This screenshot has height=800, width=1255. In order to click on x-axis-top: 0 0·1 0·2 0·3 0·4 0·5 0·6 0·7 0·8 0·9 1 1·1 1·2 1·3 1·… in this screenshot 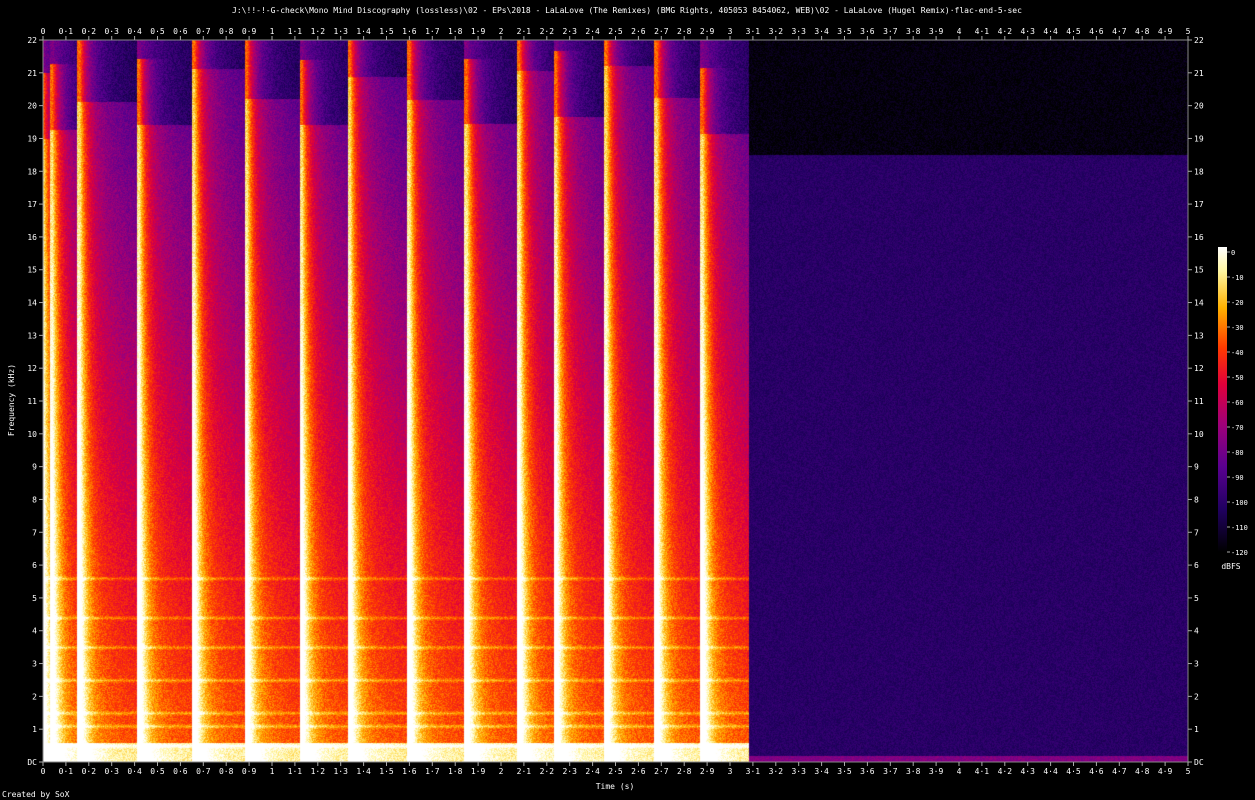, I will do `click(616, 33)`.